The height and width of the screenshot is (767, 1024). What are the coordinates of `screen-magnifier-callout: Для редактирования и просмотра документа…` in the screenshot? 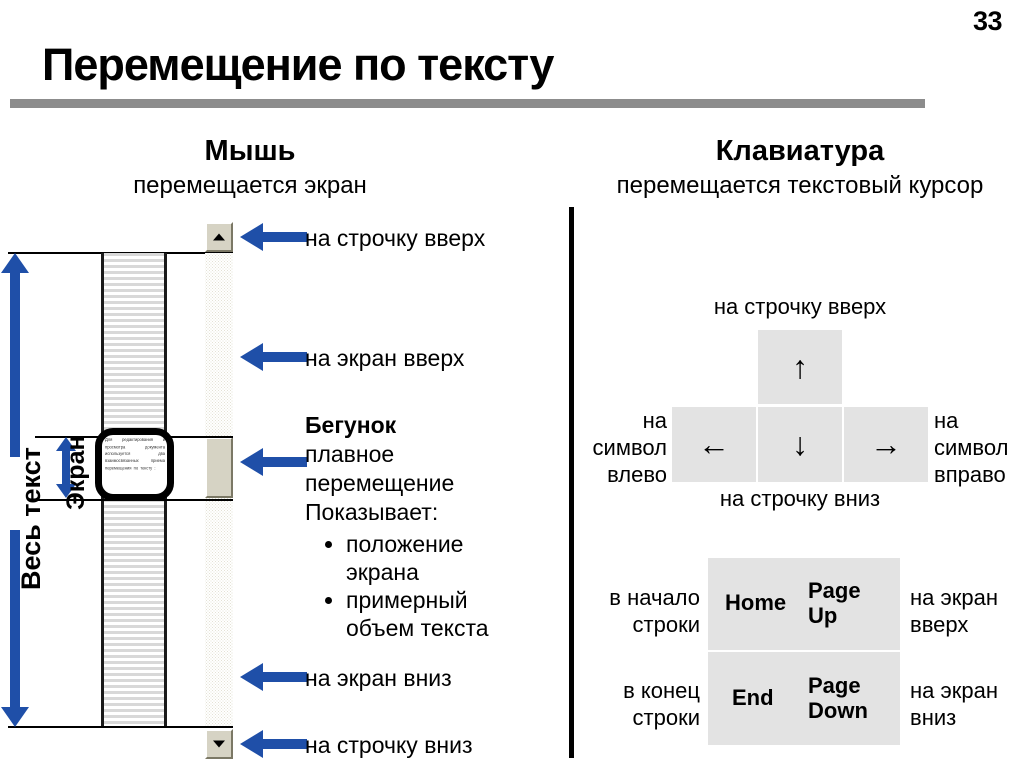 It's located at (134, 464).